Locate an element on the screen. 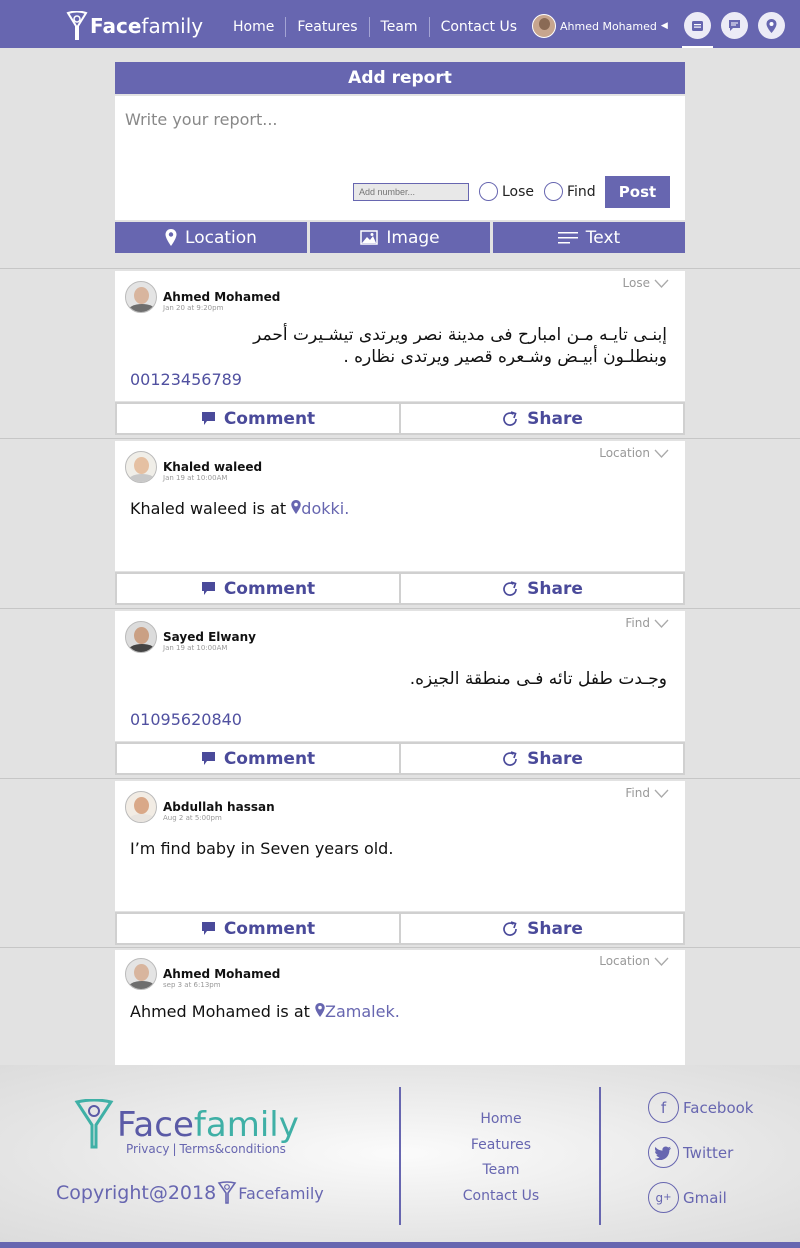 Image resolution: width=800 pixels, height=1248 pixels. post-text: Khaled waleed is at dokki. is located at coordinates (398, 508).